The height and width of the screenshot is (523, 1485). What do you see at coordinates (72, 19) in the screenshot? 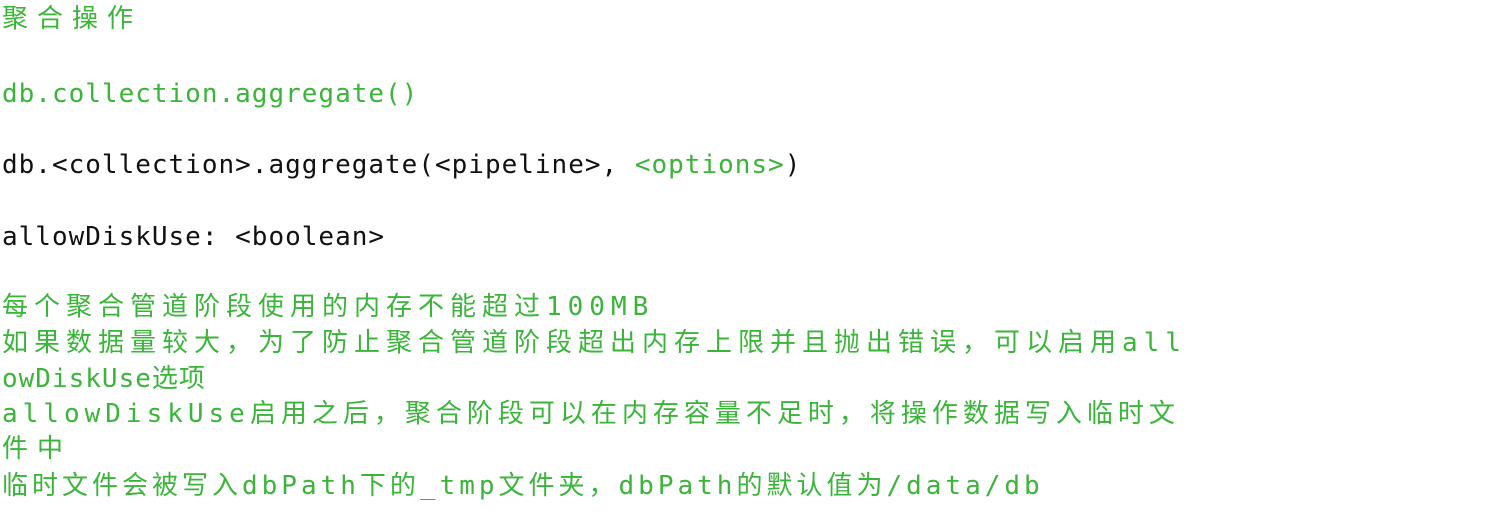
I see `heading: 聚合操作` at bounding box center [72, 19].